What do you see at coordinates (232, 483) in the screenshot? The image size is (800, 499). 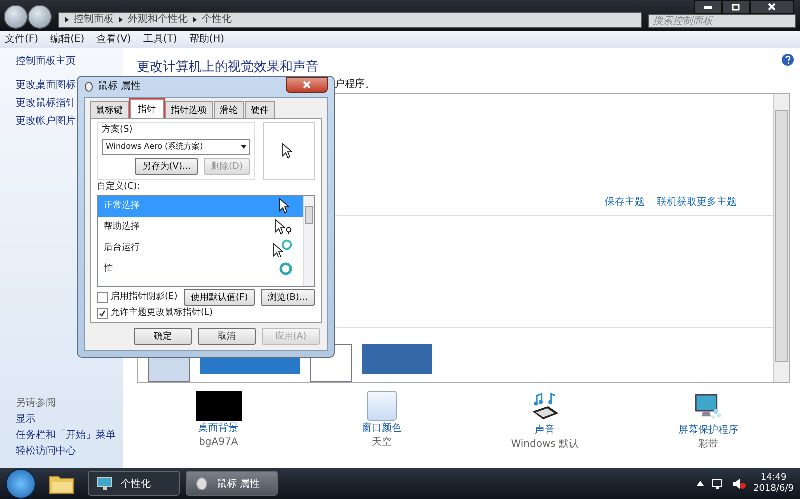 I see `taskbar-button: 鼠标 属性` at bounding box center [232, 483].